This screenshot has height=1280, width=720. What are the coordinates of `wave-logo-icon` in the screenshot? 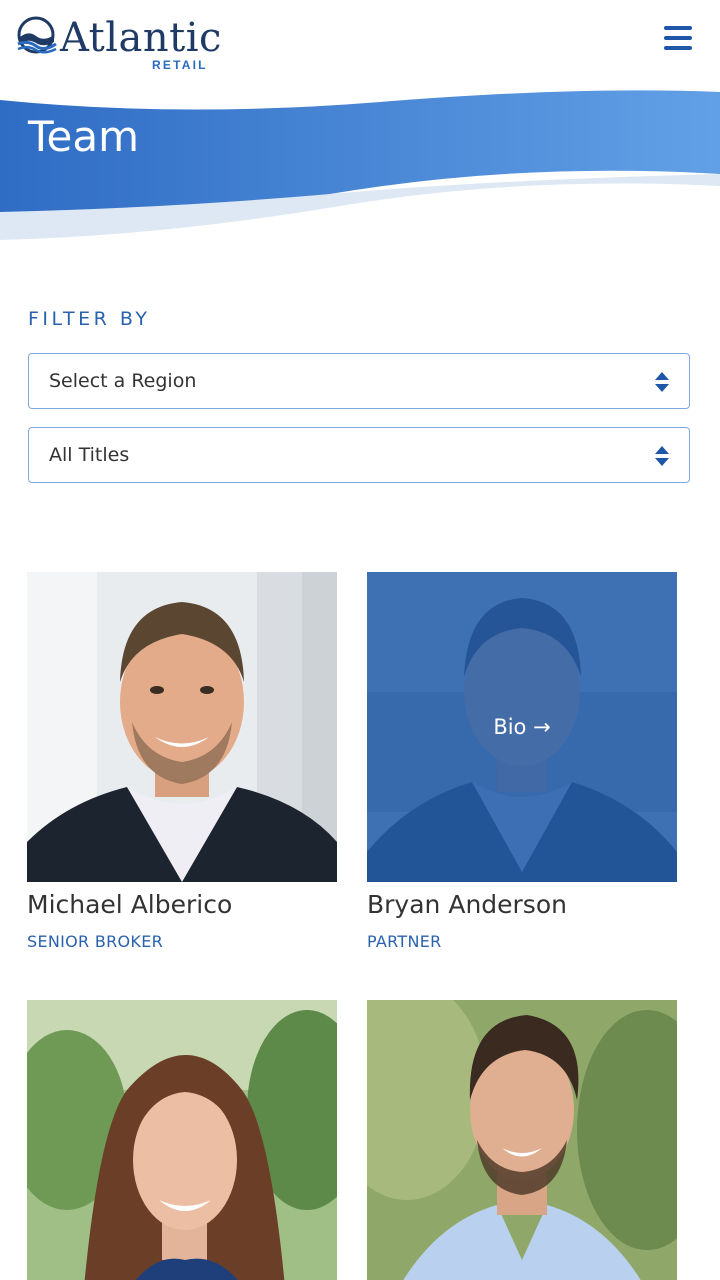 It's located at (37, 35).